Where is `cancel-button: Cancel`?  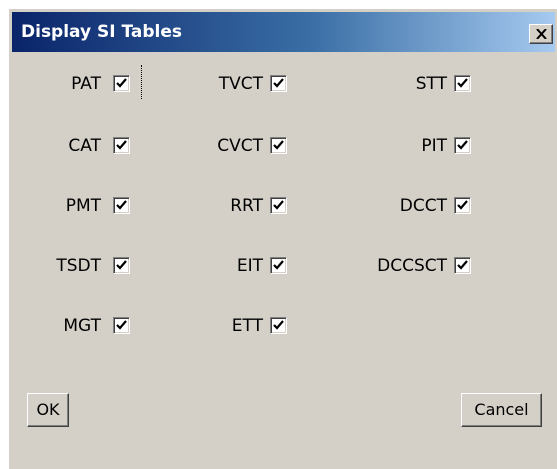
cancel-button: Cancel is located at coordinates (501, 410).